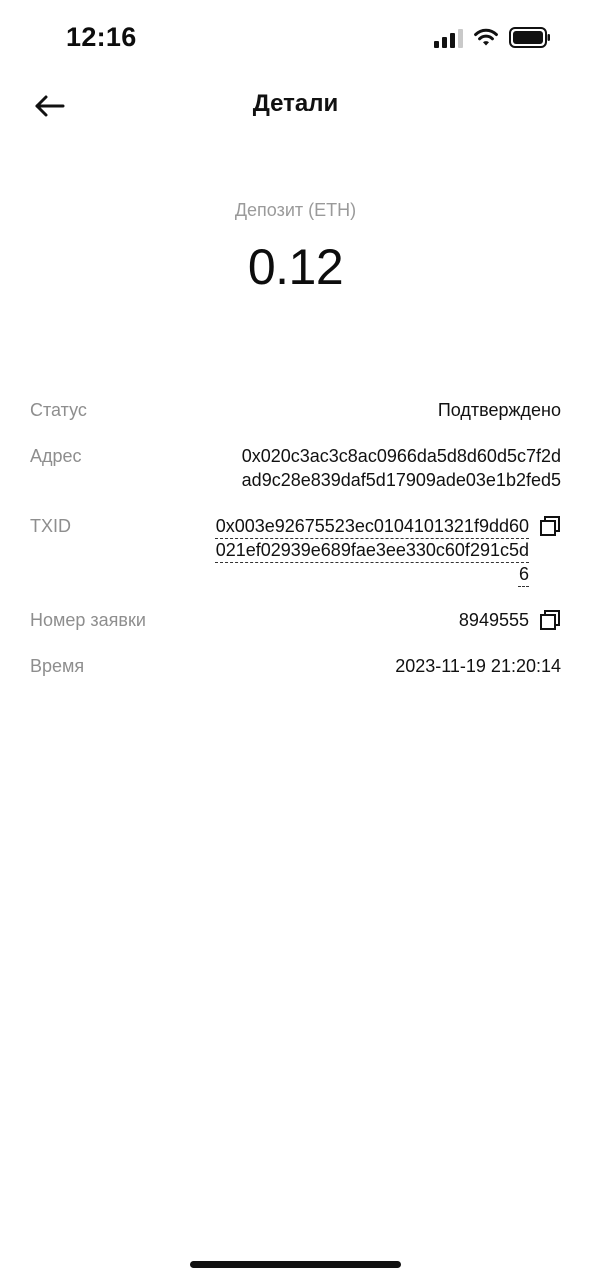 The height and width of the screenshot is (1280, 591). What do you see at coordinates (499, 410) in the screenshot?
I see `status-value: Подтверждено` at bounding box center [499, 410].